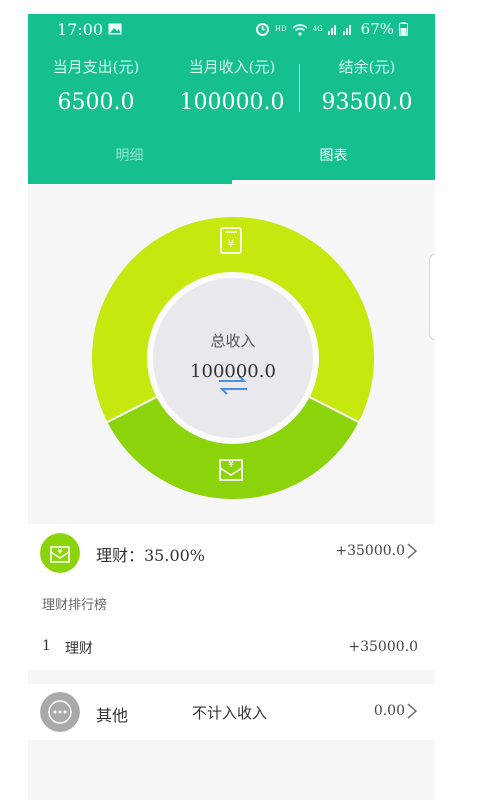 The width and height of the screenshot is (480, 800). I want to click on finance-category-row: ¥ 理财：35.00% +35000.0, so click(231, 553).